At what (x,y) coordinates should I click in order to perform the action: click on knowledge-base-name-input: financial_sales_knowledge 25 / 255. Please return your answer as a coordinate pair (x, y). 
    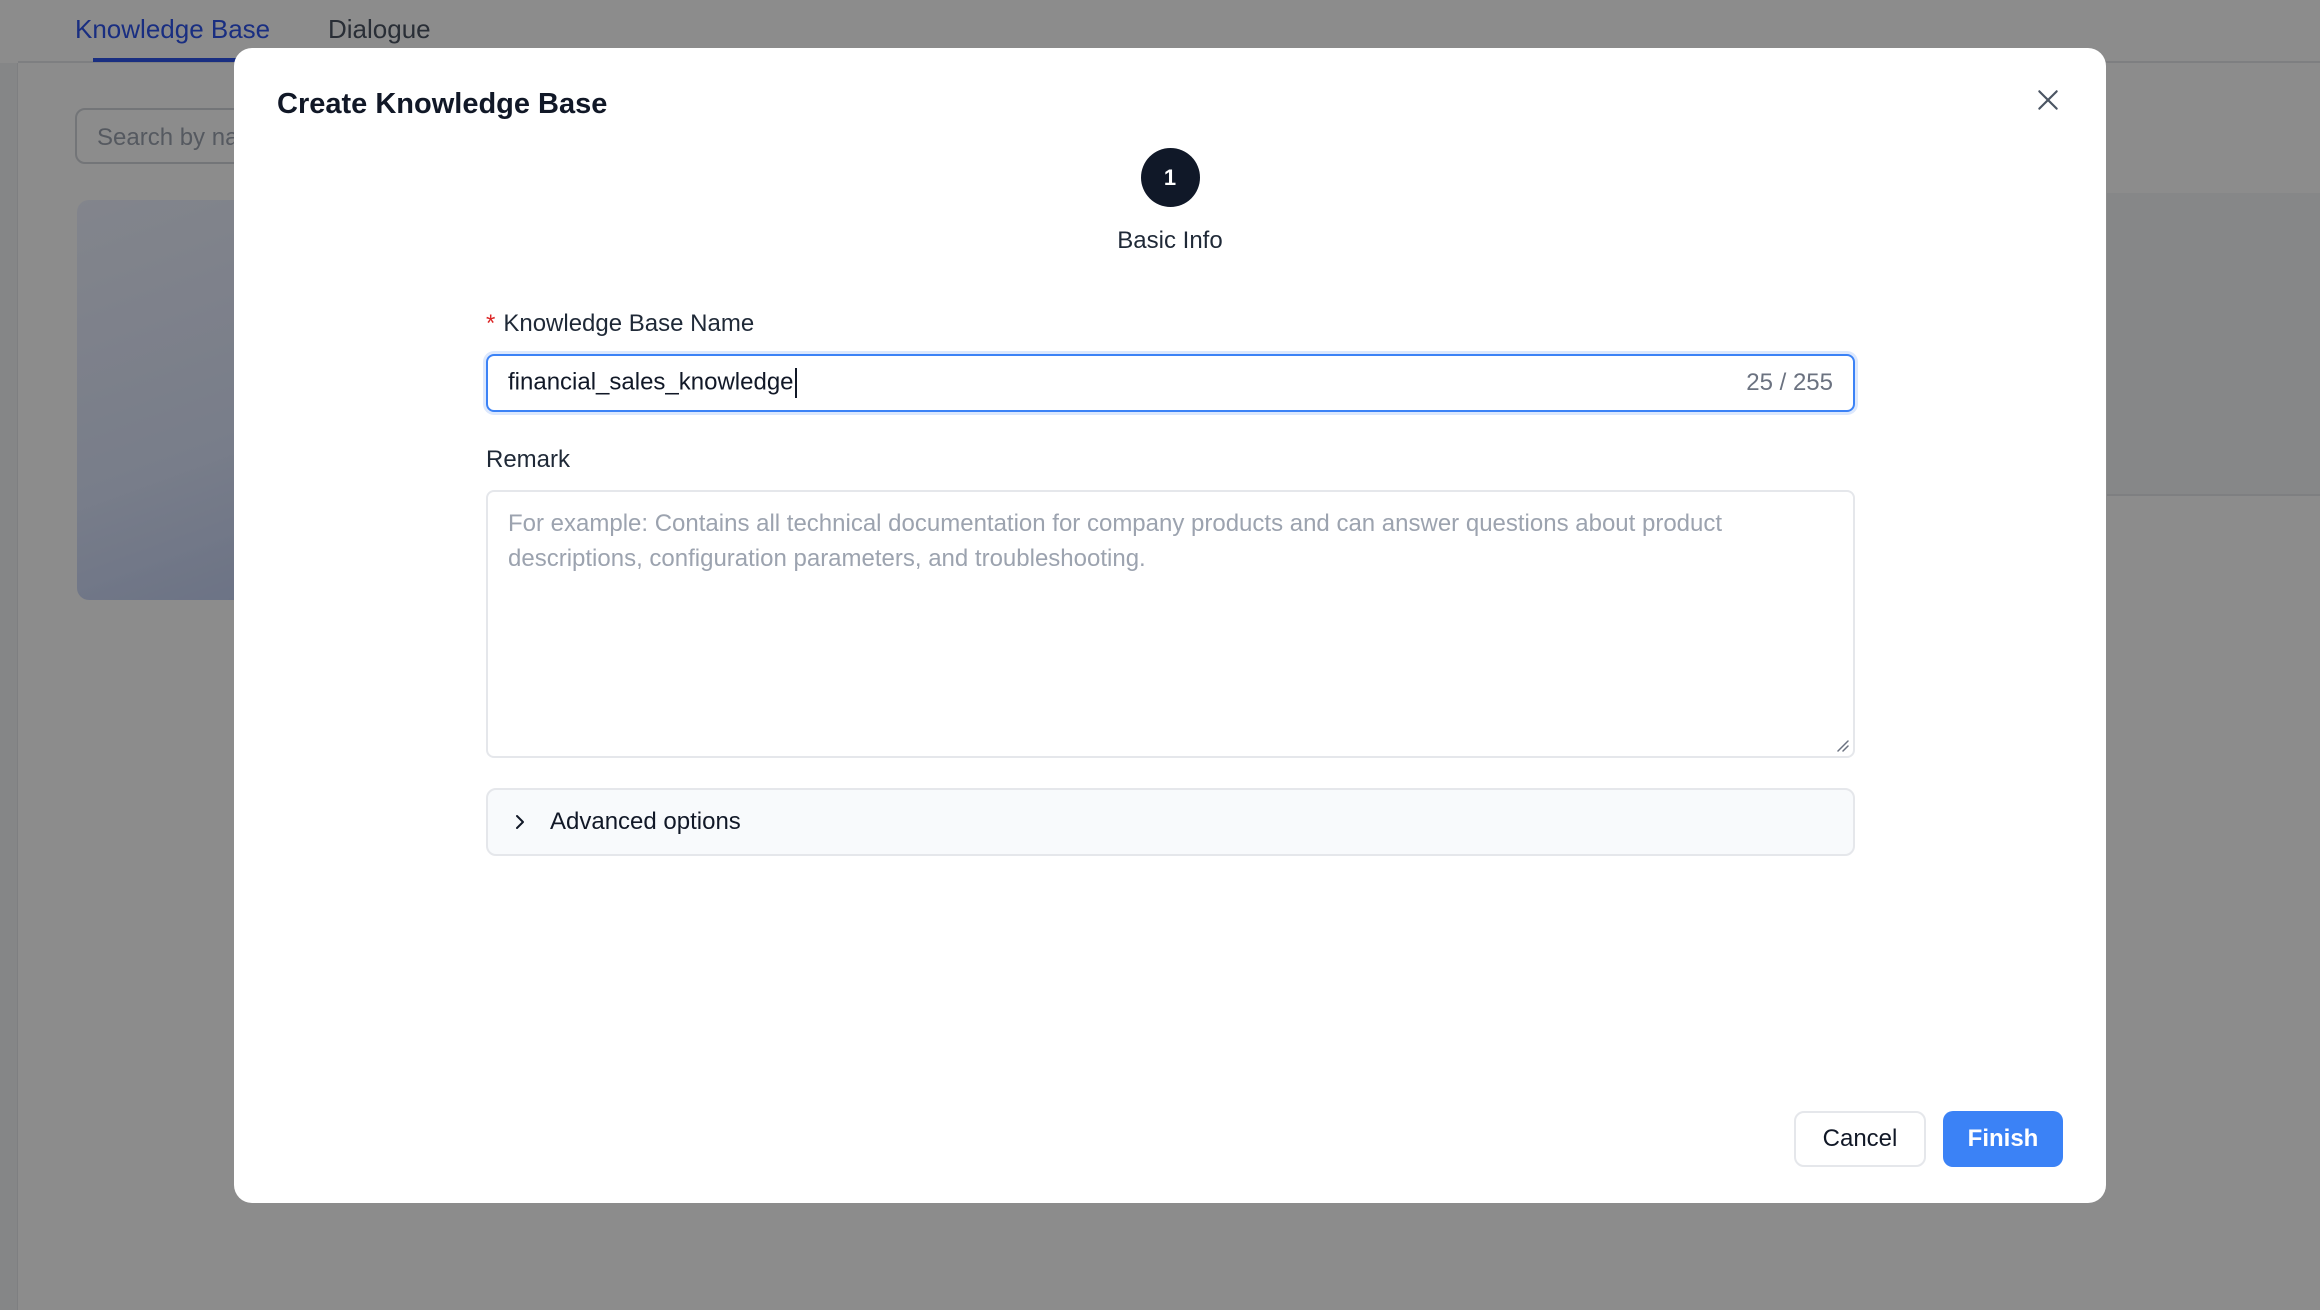
    Looking at the image, I should click on (1170, 383).